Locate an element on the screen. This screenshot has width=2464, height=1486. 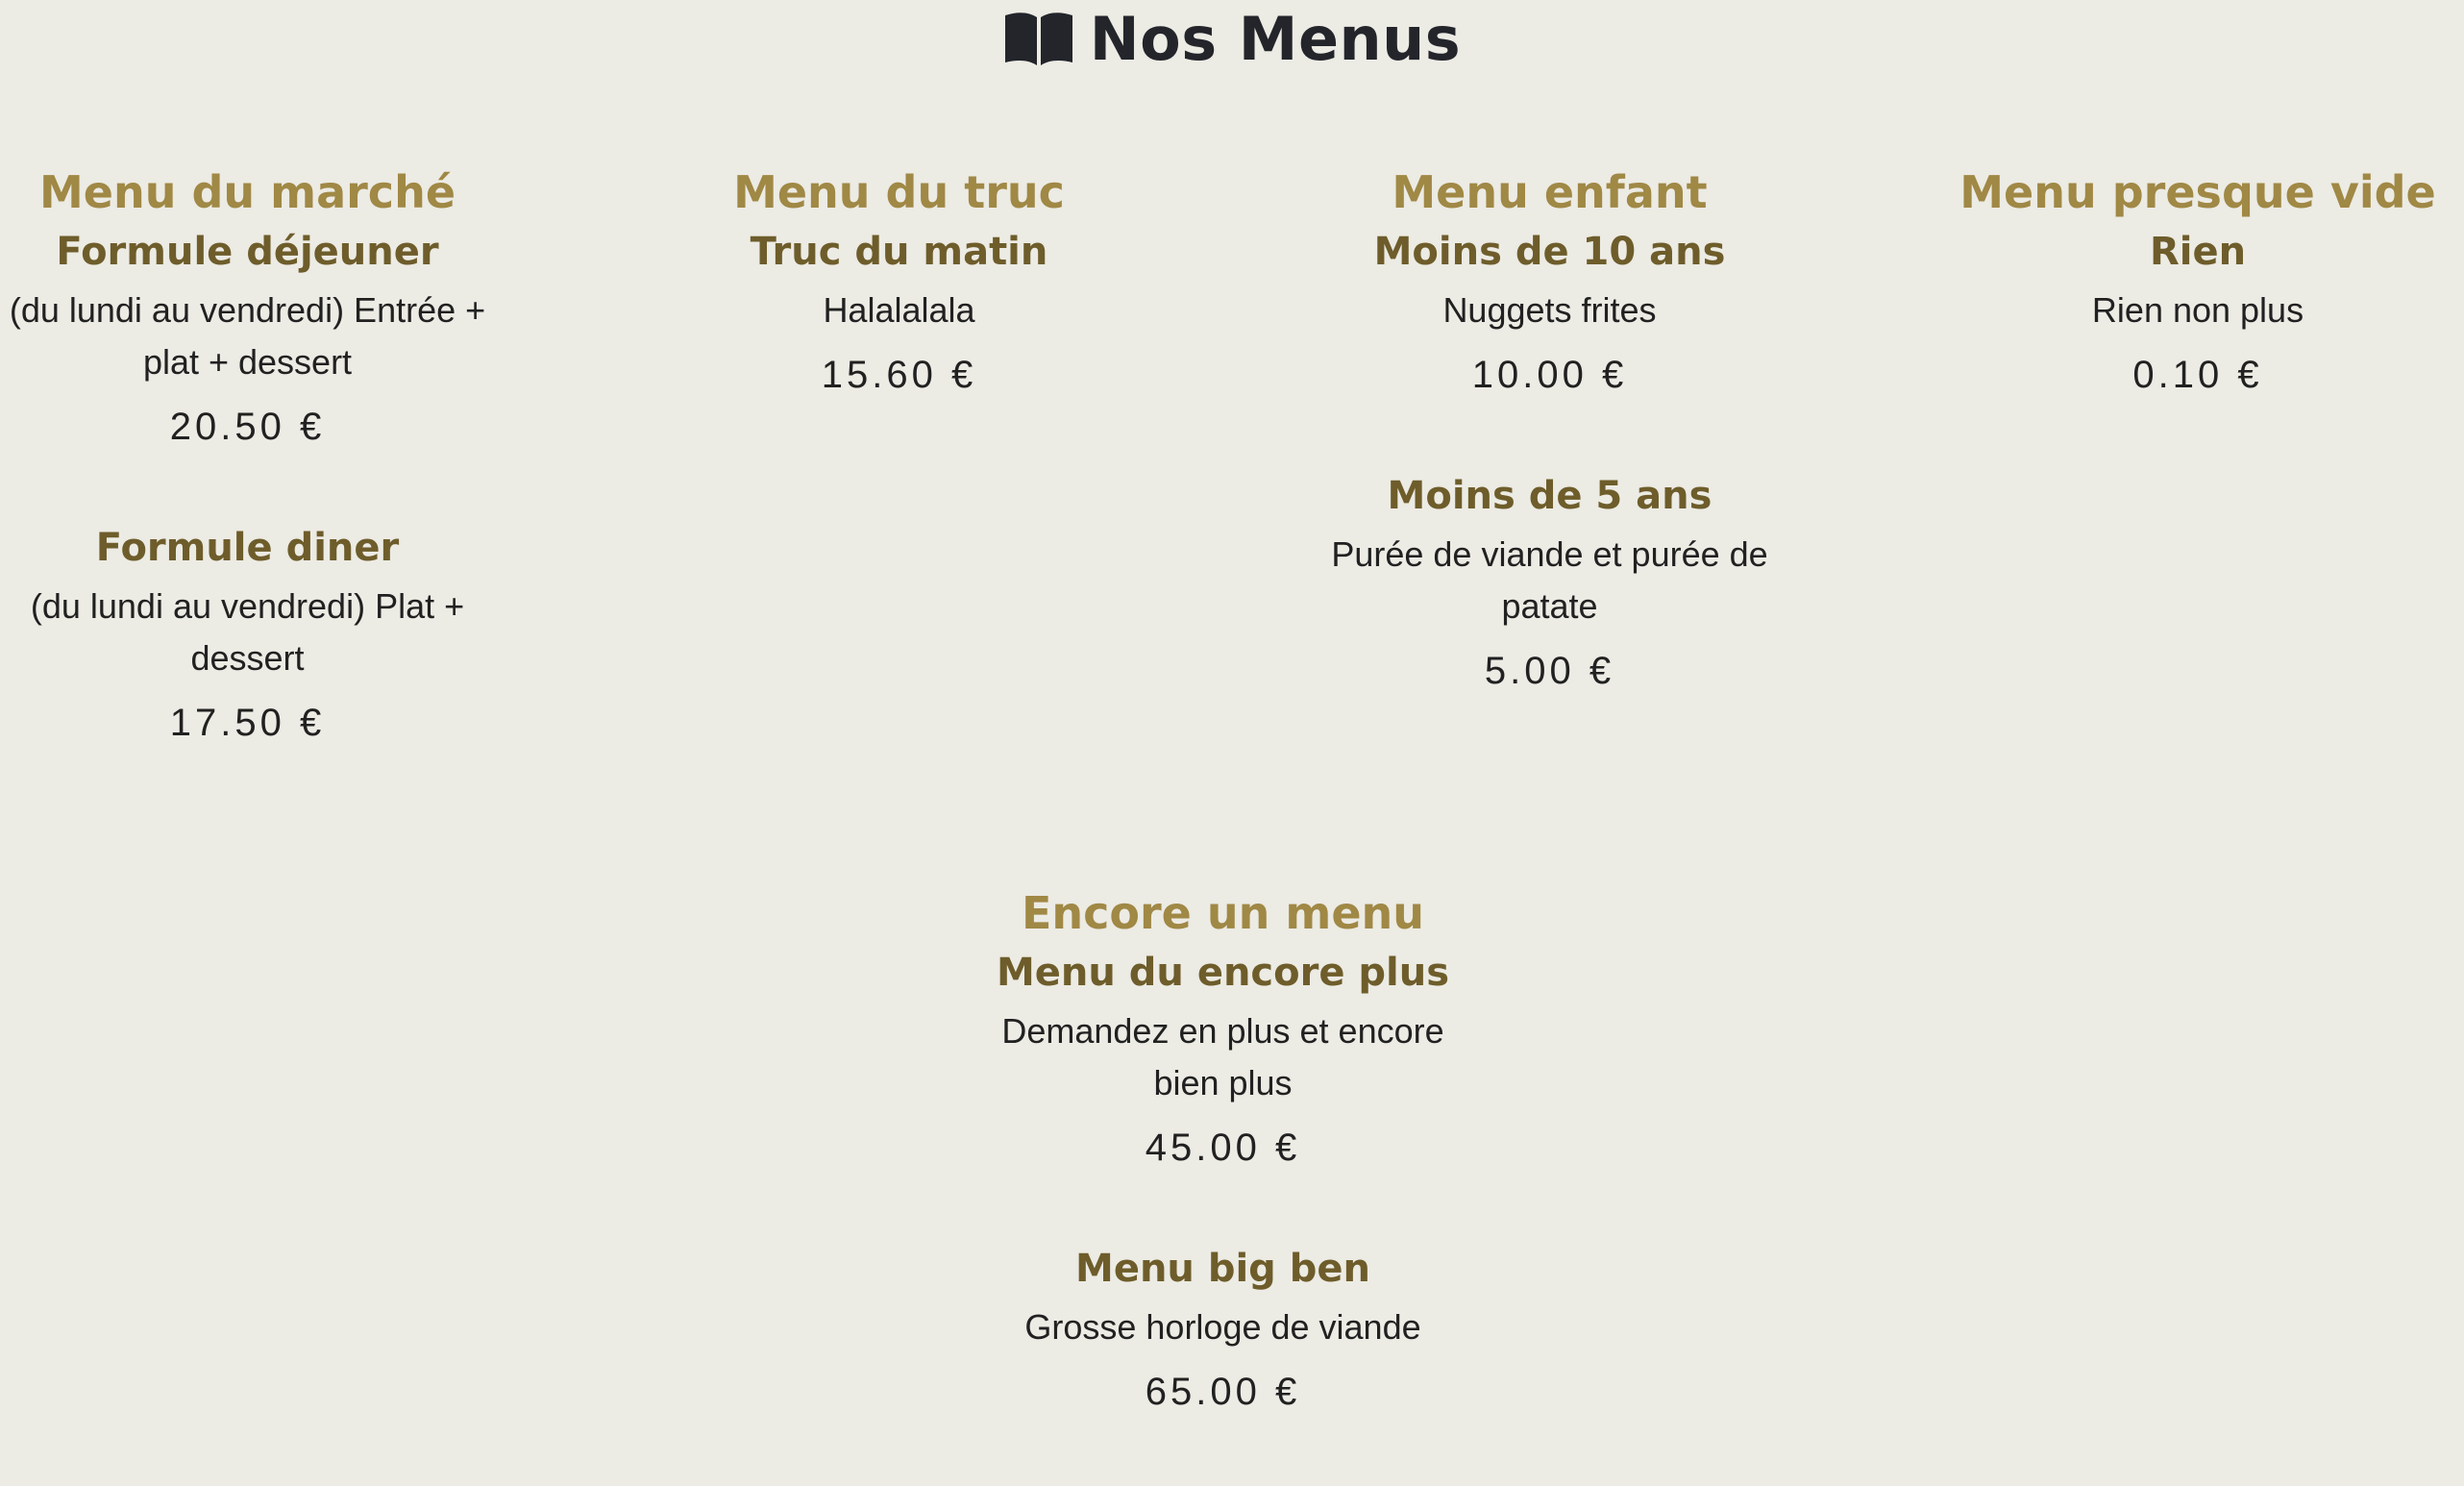
menu-item-name: Menu du encore plus is located at coordinates (1223, 973).